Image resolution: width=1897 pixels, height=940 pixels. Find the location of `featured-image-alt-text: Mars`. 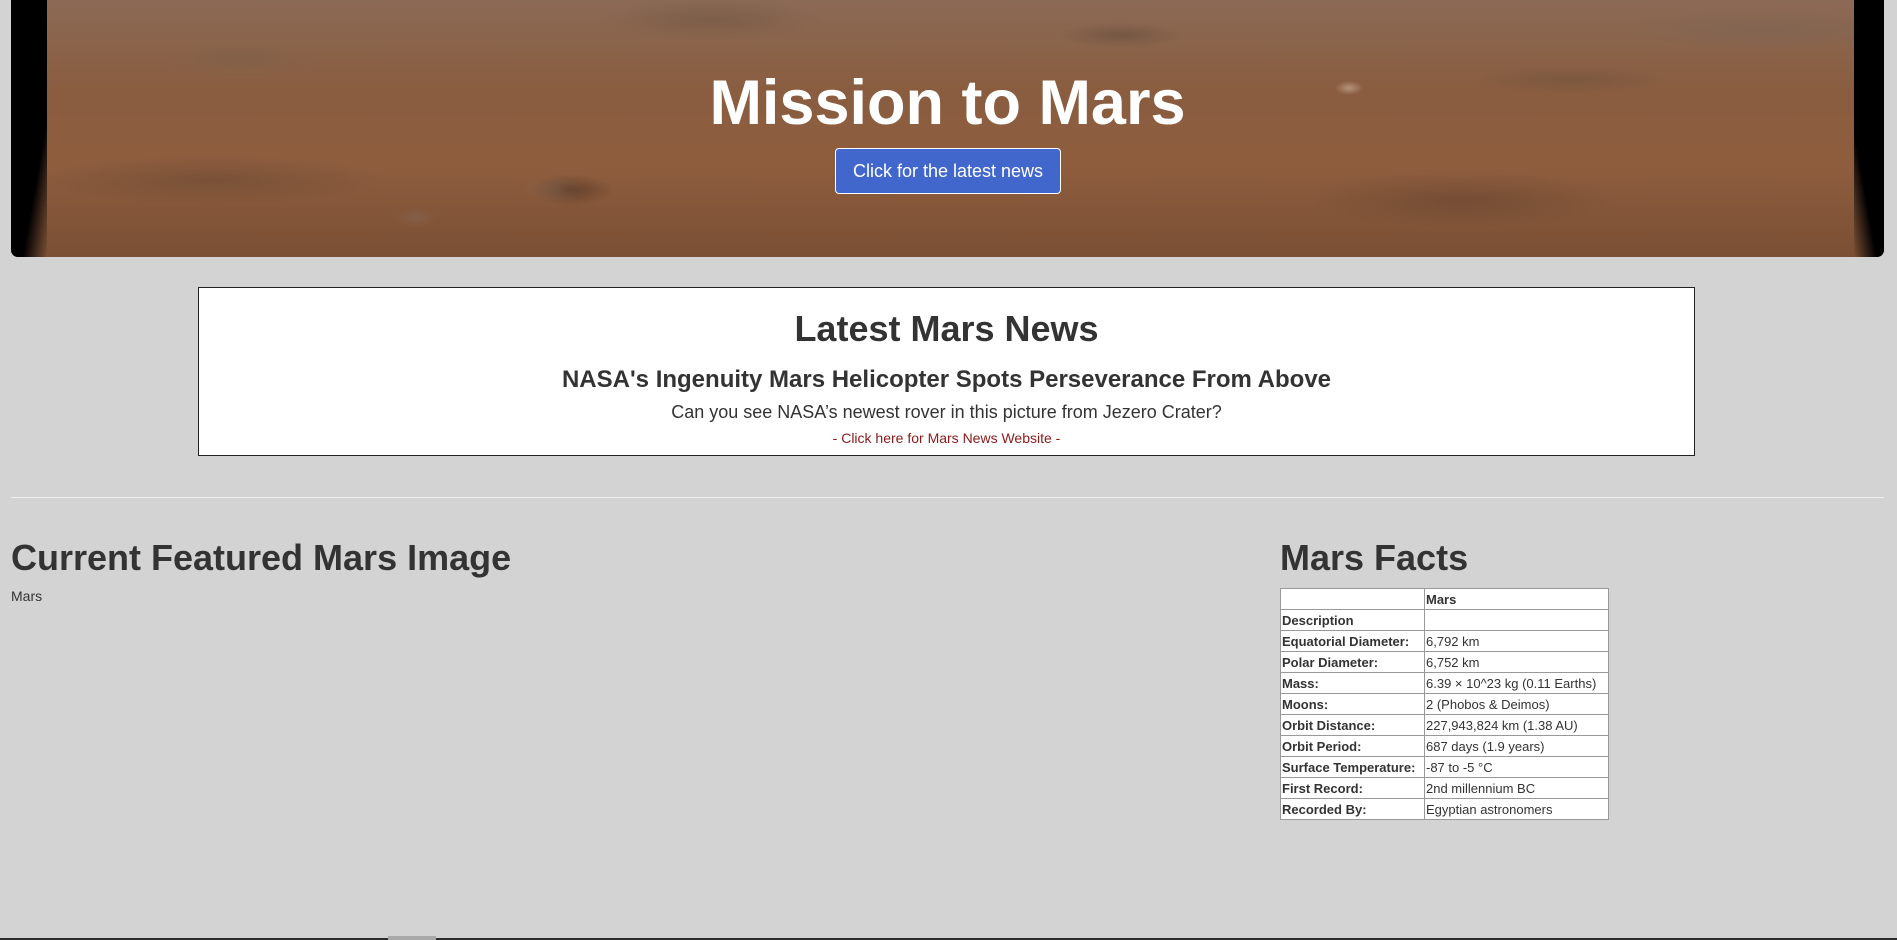

featured-image-alt-text: Mars is located at coordinates (27, 596).